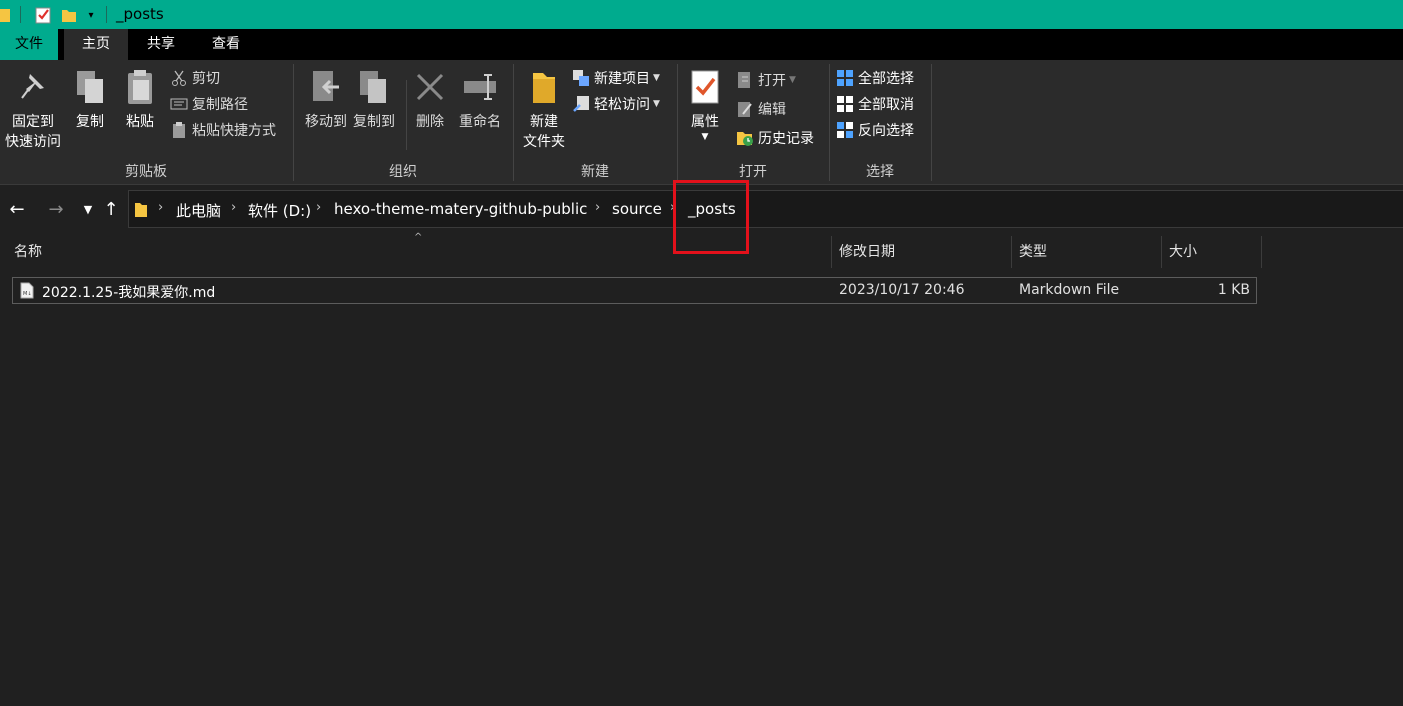 The width and height of the screenshot is (1403, 706). What do you see at coordinates (374, 122) in the screenshot?
I see `copy-to-label: 复制到` at bounding box center [374, 122].